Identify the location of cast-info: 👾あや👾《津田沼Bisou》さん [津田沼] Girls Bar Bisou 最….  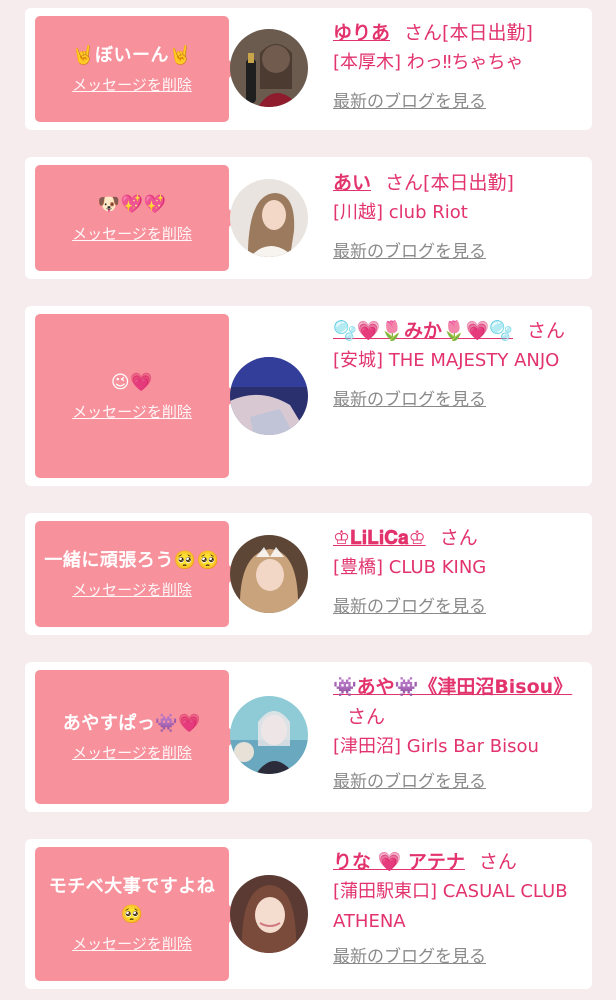
(455, 733).